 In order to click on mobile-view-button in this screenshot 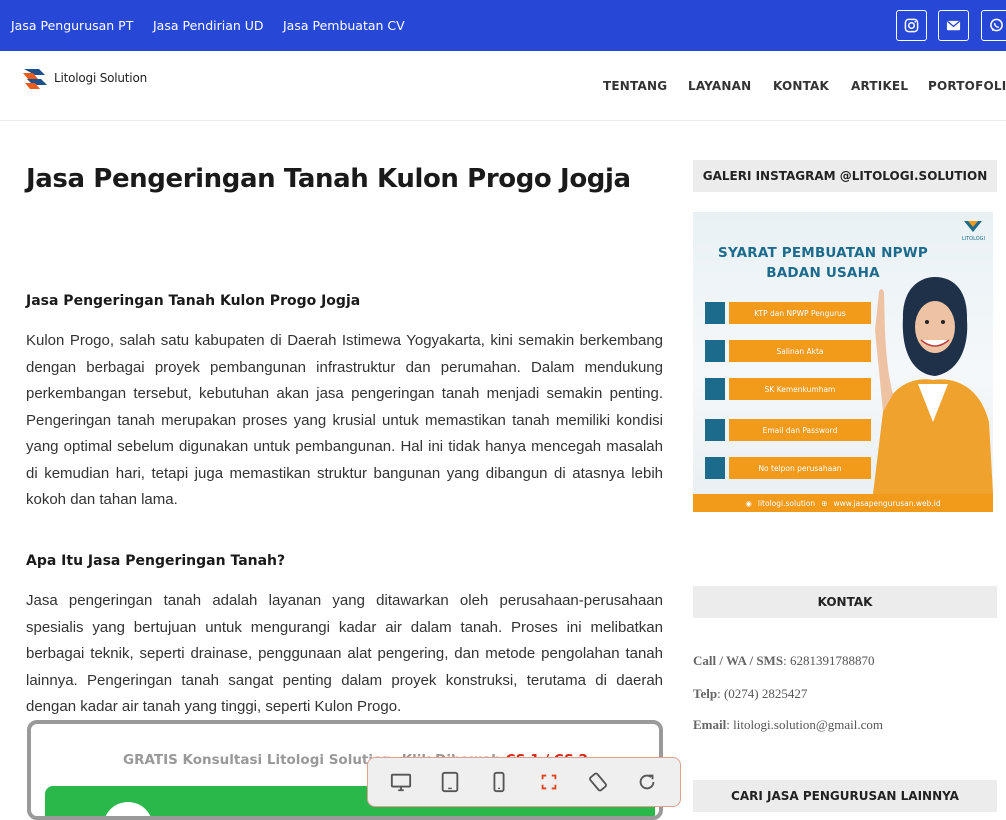, I will do `click(499, 782)`.